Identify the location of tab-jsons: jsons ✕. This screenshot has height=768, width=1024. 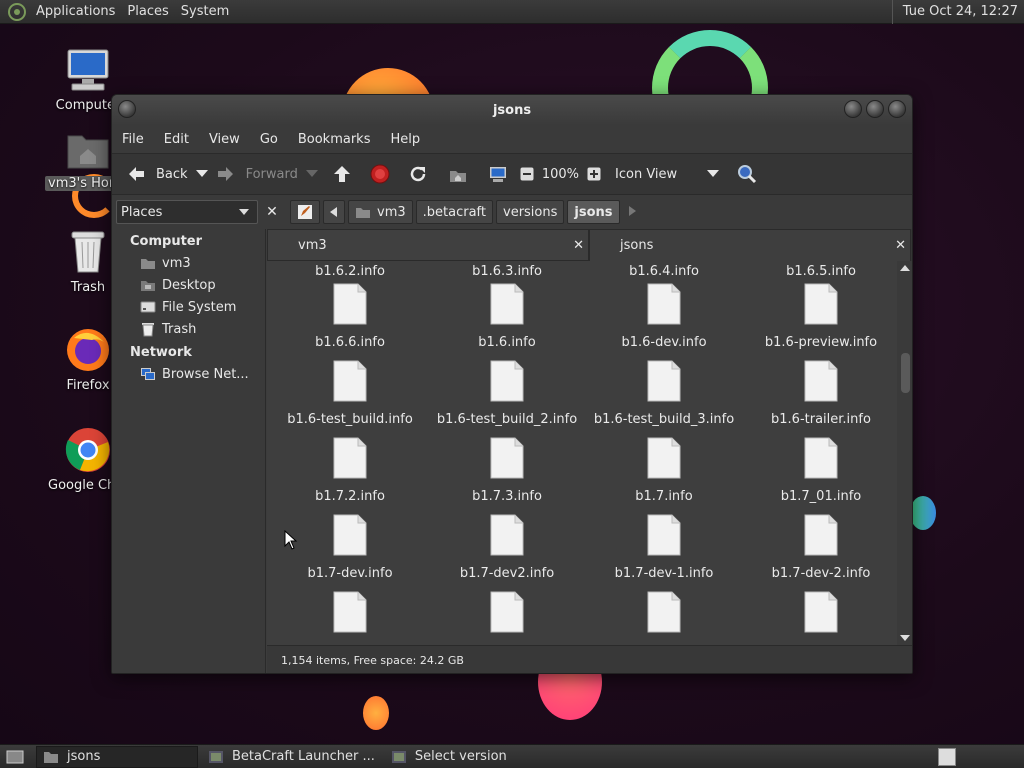
(750, 245).